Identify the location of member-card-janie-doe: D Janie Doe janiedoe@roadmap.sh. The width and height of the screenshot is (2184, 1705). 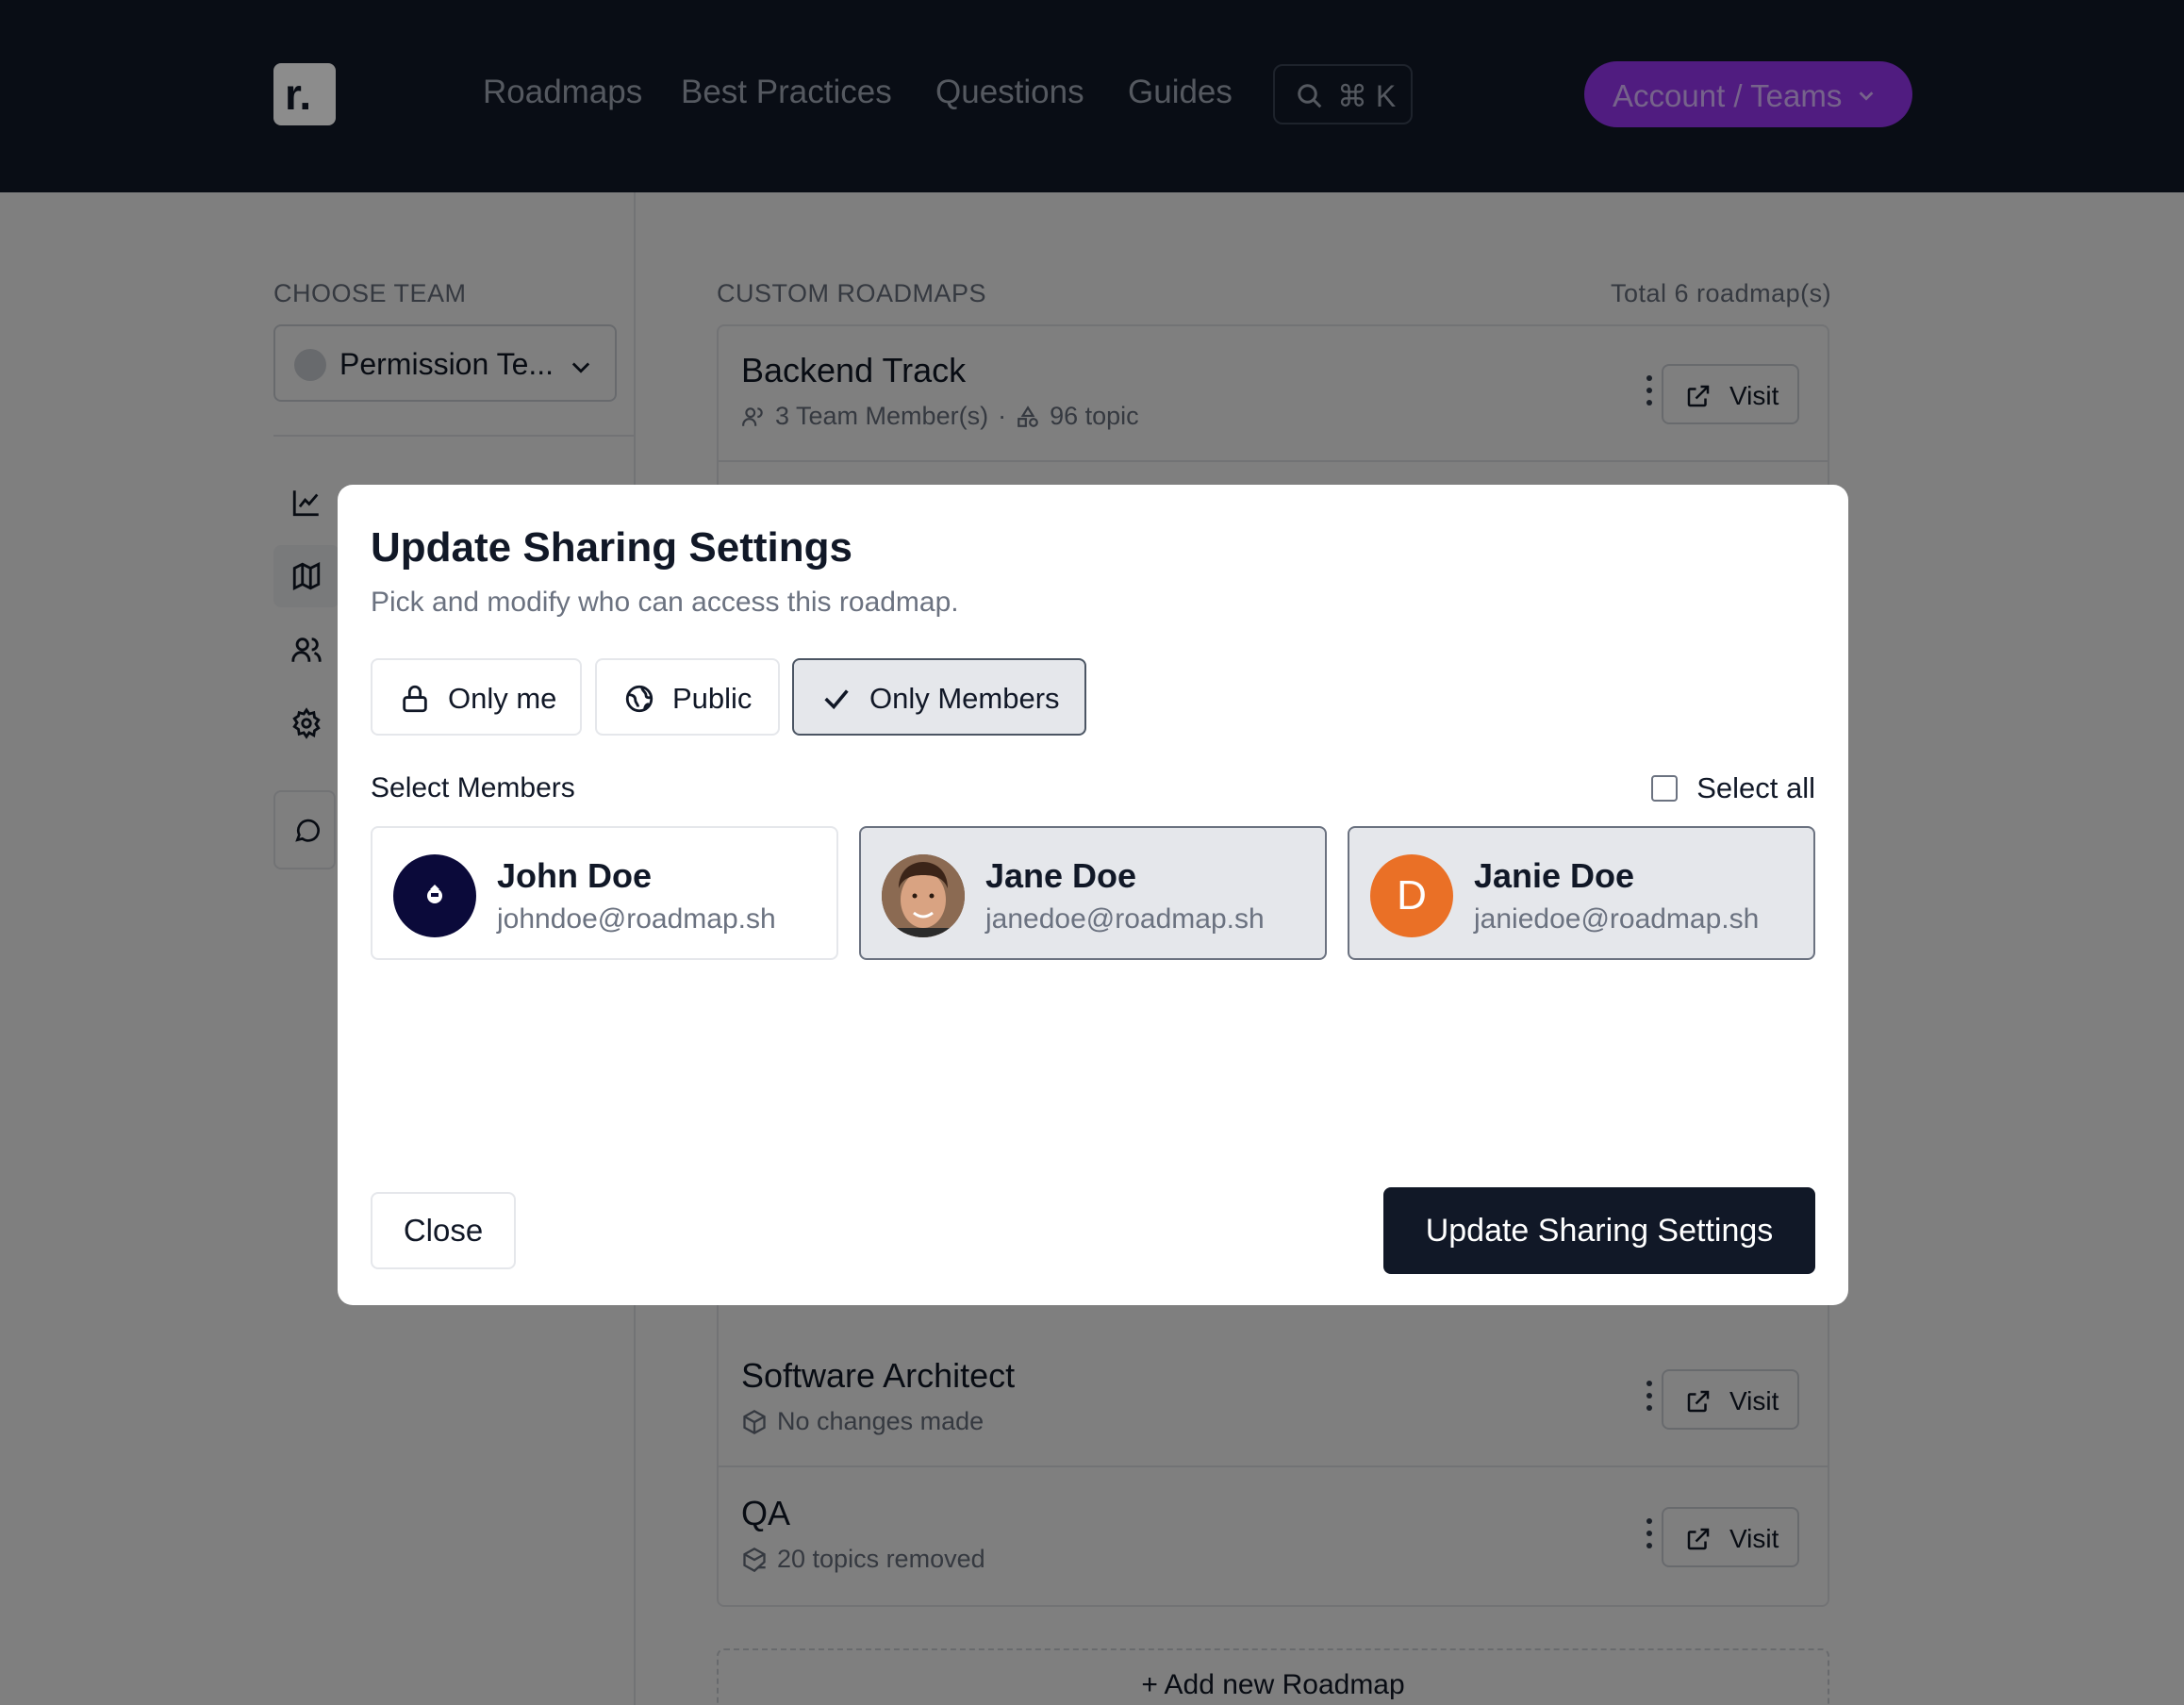
(1582, 893).